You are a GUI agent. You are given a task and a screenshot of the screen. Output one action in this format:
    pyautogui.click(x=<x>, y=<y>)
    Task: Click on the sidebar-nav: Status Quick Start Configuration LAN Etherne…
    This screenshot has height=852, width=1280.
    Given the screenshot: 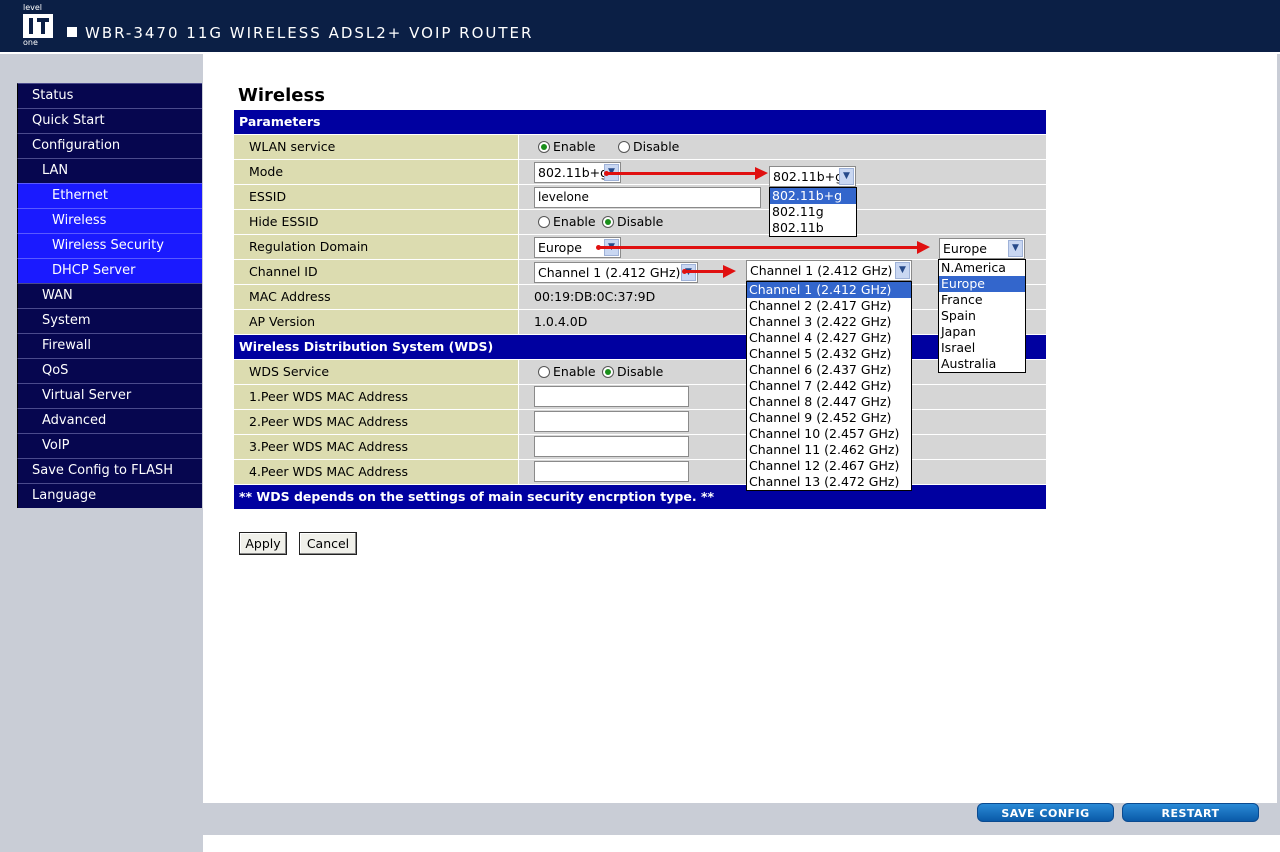 What is the action you would take?
    pyautogui.click(x=109, y=295)
    